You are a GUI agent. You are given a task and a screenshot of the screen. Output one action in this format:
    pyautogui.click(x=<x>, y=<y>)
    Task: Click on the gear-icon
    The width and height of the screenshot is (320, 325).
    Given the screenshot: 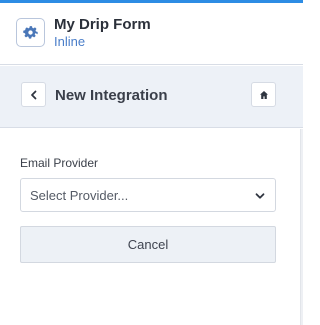 What is the action you would take?
    pyautogui.click(x=30, y=32)
    